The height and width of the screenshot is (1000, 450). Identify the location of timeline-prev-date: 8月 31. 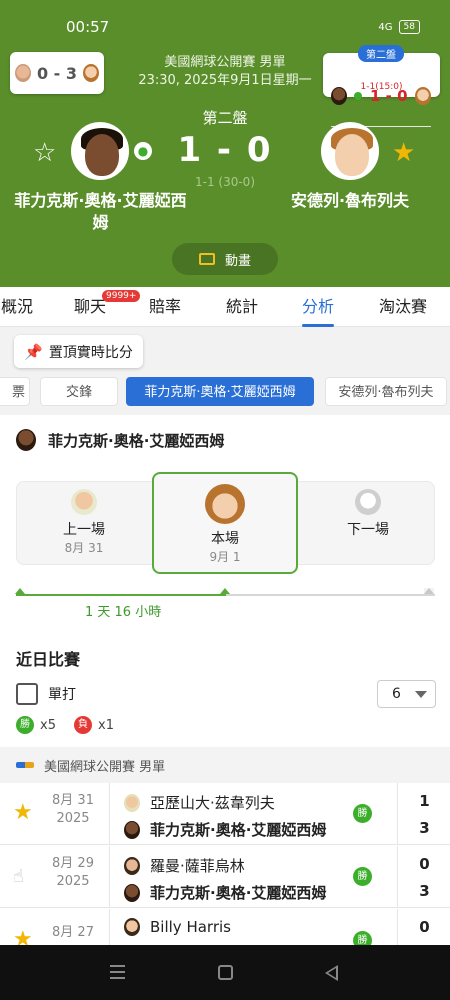
(84, 548).